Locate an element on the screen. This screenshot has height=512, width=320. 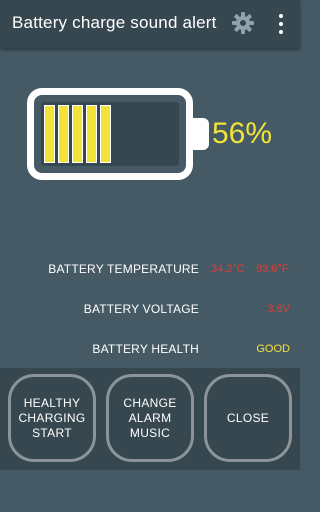
temperature-fahrenheit: 93.6°F is located at coordinates (272, 269).